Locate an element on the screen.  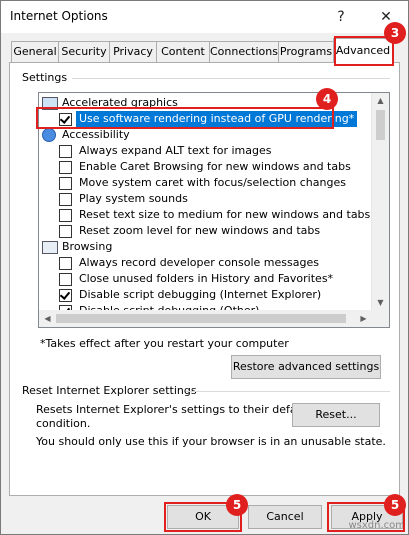
cancel-button: Cancel is located at coordinates (285, 517).